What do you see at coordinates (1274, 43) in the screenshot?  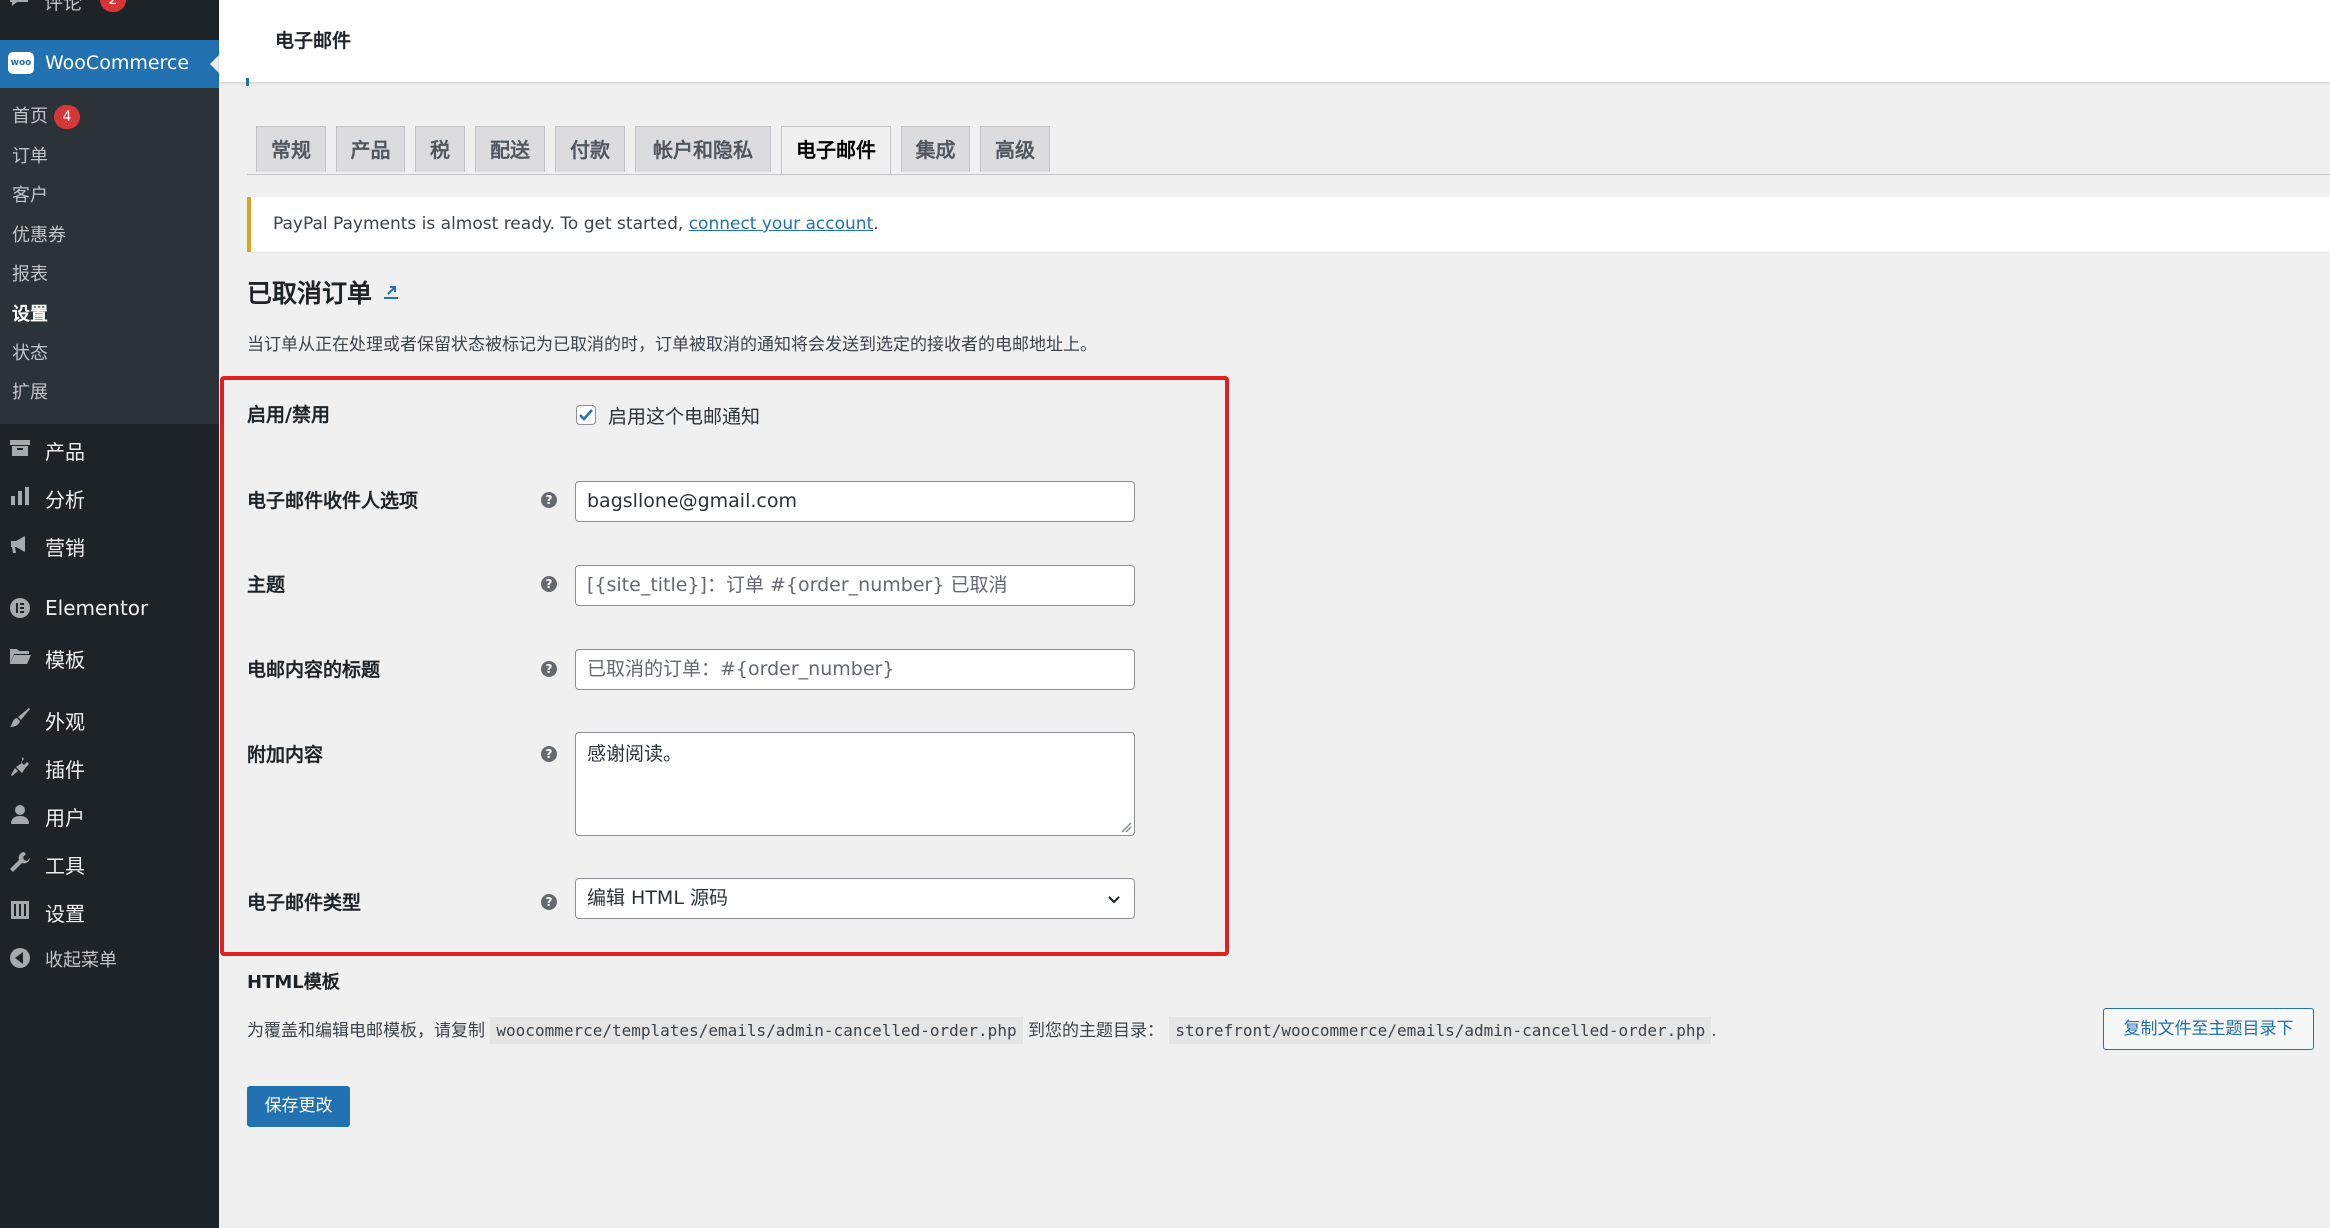 I see `page-header: 电子邮件` at bounding box center [1274, 43].